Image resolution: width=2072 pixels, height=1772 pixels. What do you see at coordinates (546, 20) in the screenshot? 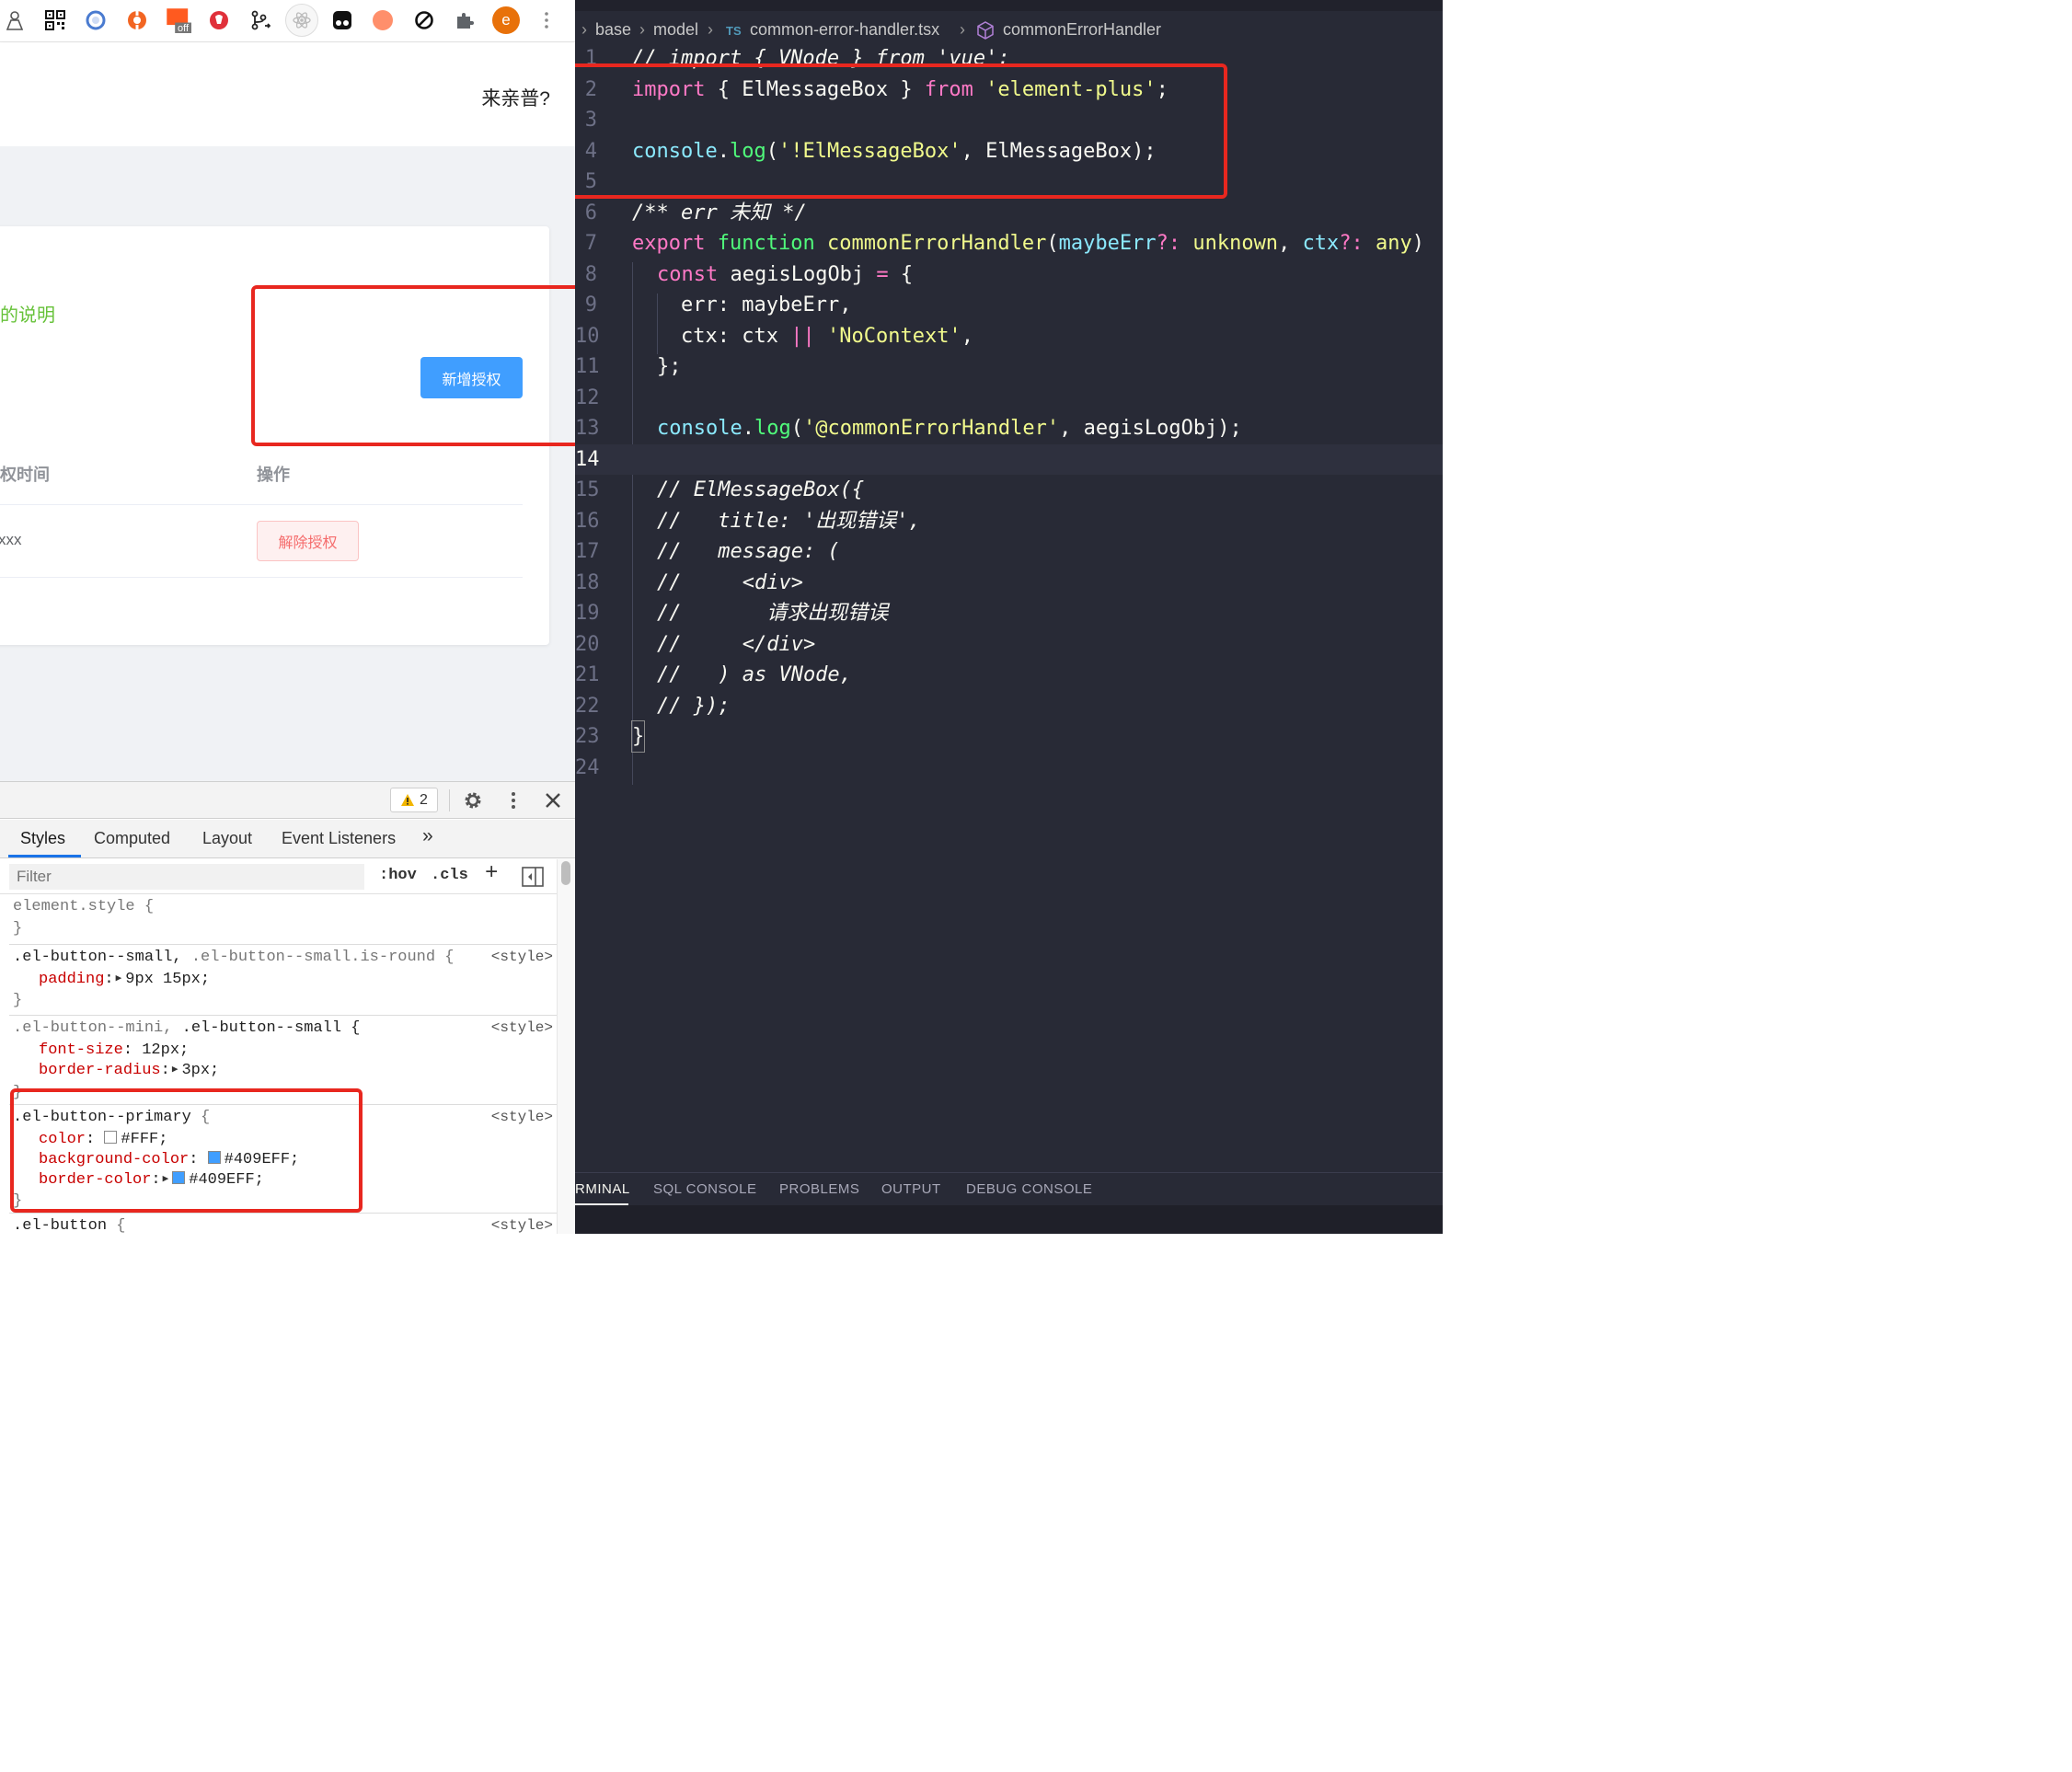
I see `browser-menu-icon` at bounding box center [546, 20].